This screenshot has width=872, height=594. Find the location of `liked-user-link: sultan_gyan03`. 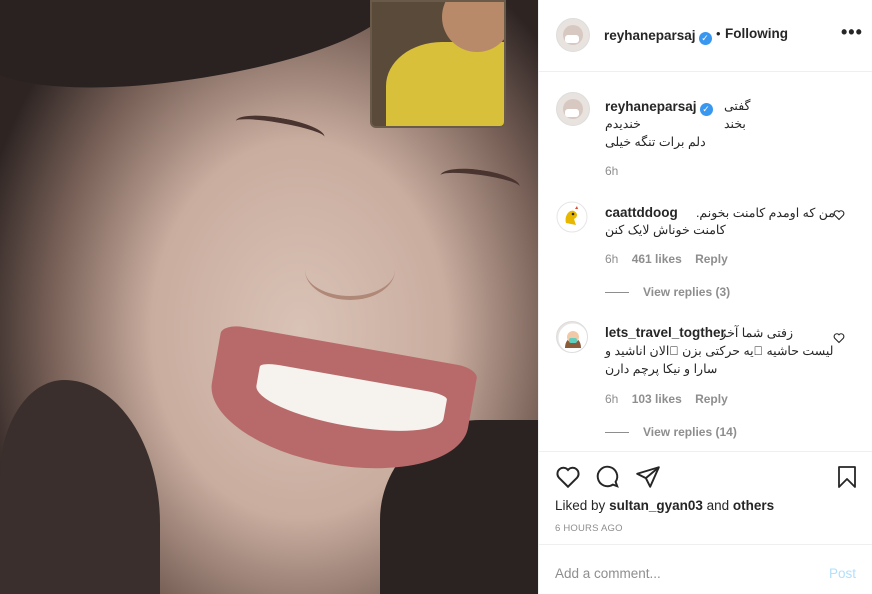

liked-user-link: sultan_gyan03 is located at coordinates (656, 505).